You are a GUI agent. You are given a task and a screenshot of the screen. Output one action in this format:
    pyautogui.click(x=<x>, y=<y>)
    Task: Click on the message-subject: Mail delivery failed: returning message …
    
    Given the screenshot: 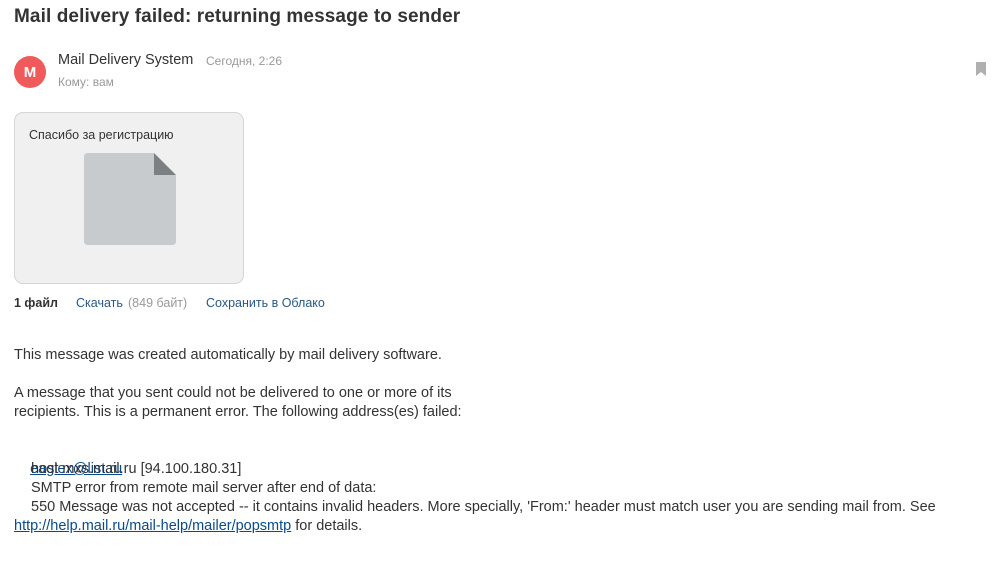 What is the action you would take?
    pyautogui.click(x=237, y=16)
    